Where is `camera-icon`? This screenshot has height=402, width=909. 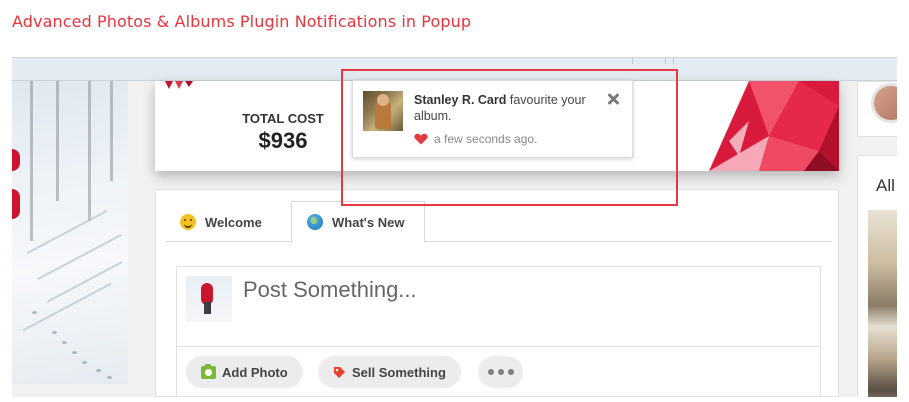 camera-icon is located at coordinates (208, 371).